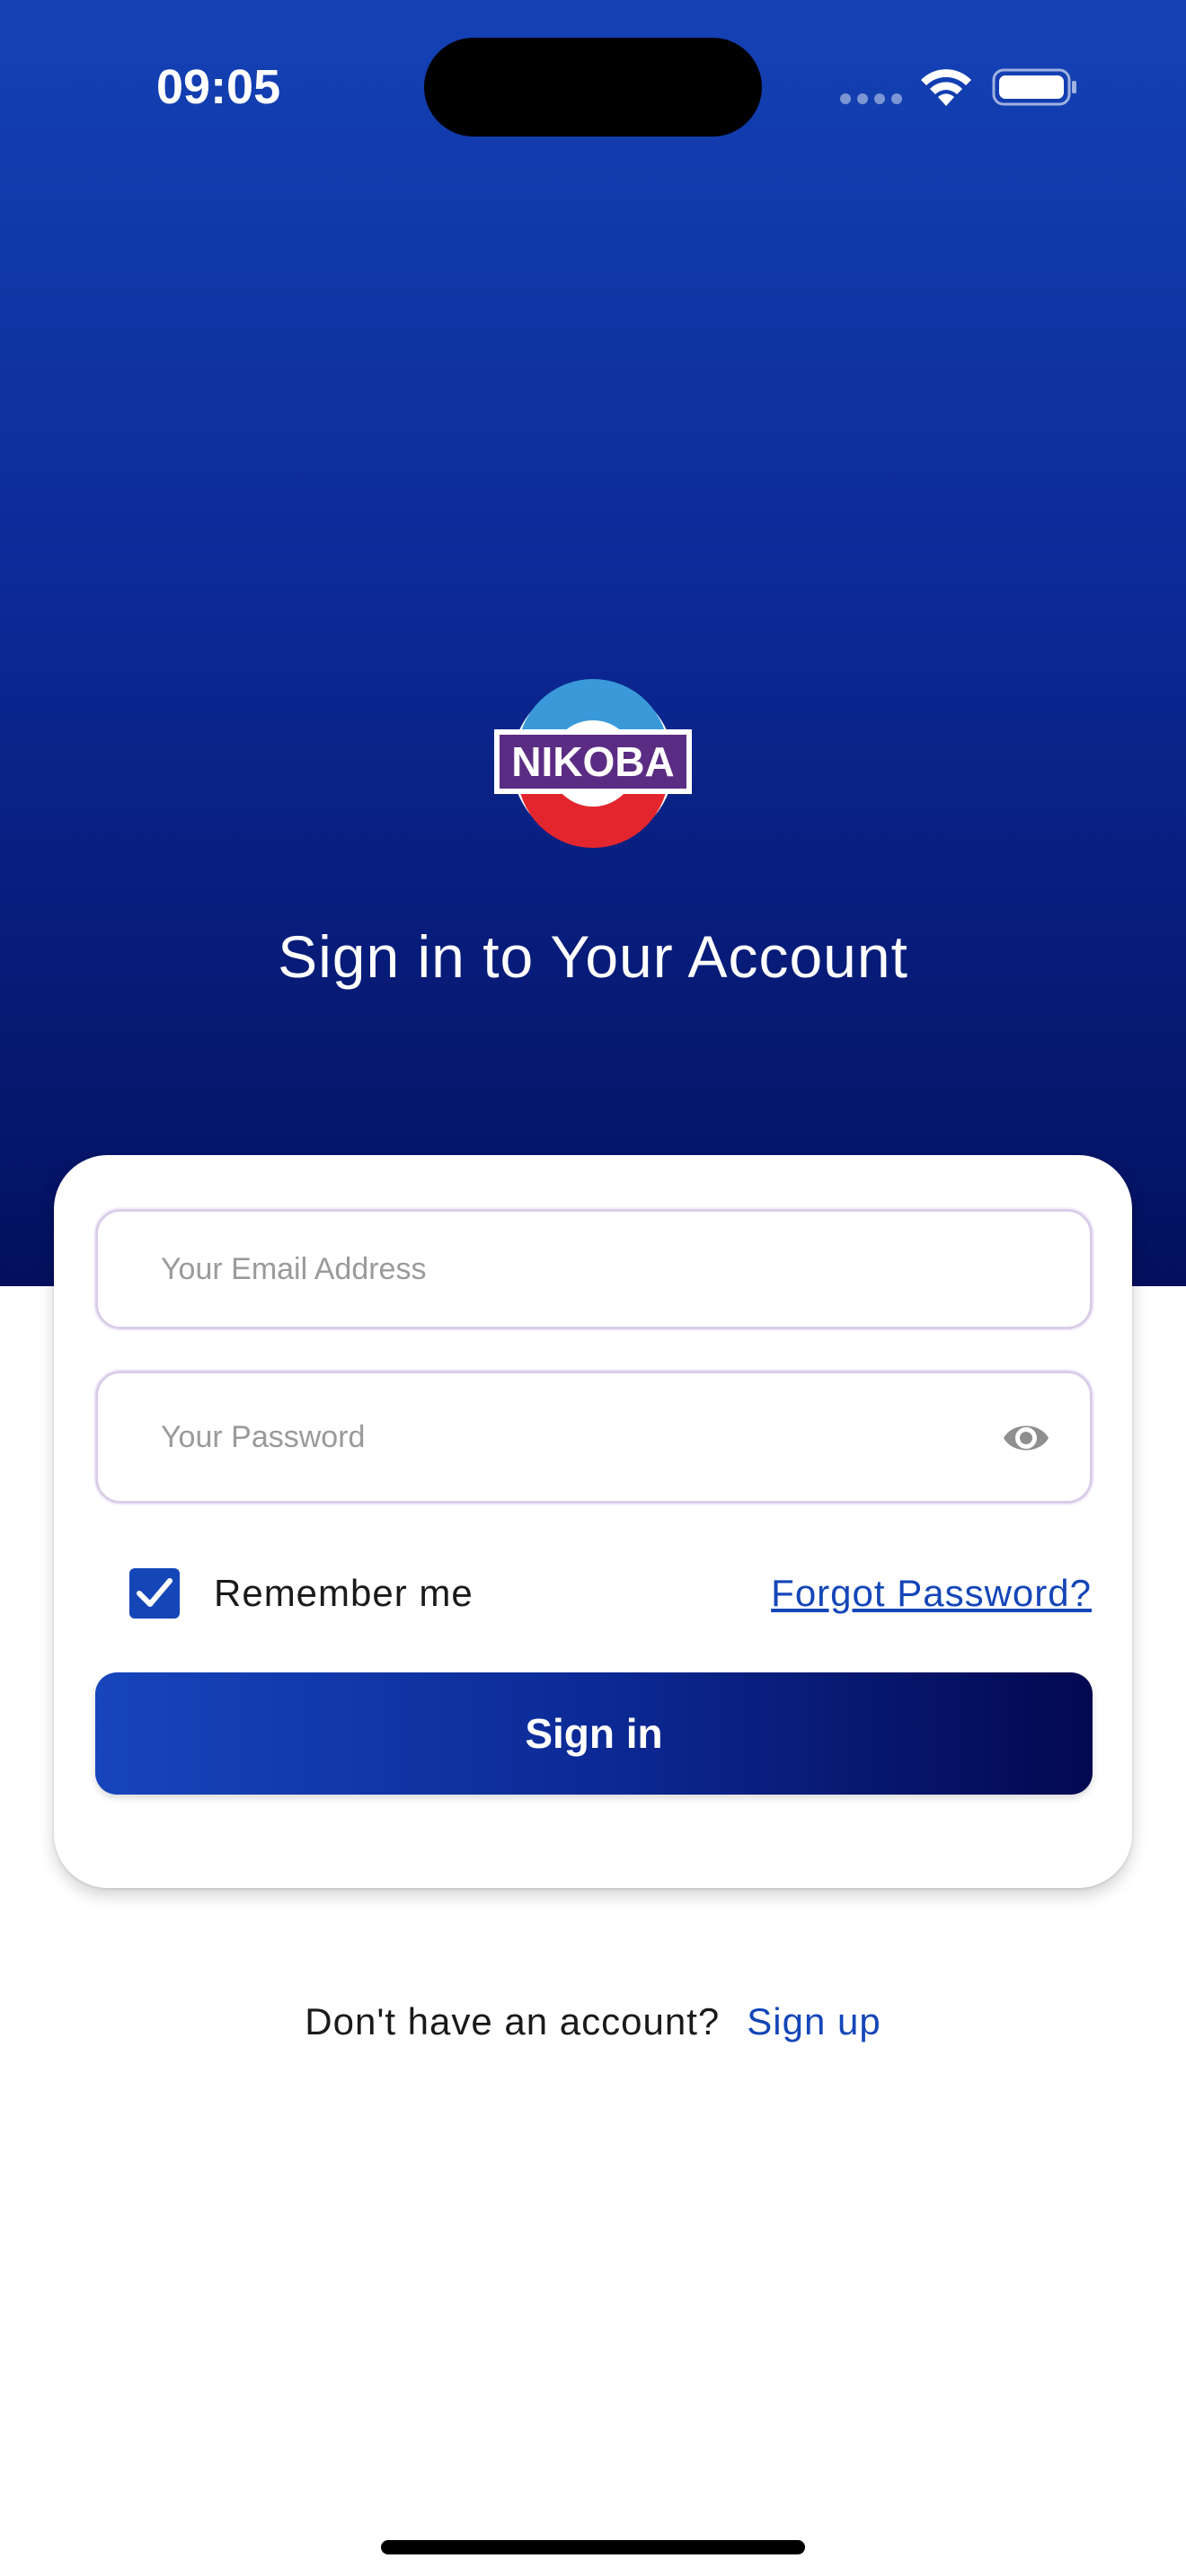 This screenshot has height=2576, width=1186. Describe the element at coordinates (593, 956) in the screenshot. I see `page-title: Sign in to Your Account` at that location.